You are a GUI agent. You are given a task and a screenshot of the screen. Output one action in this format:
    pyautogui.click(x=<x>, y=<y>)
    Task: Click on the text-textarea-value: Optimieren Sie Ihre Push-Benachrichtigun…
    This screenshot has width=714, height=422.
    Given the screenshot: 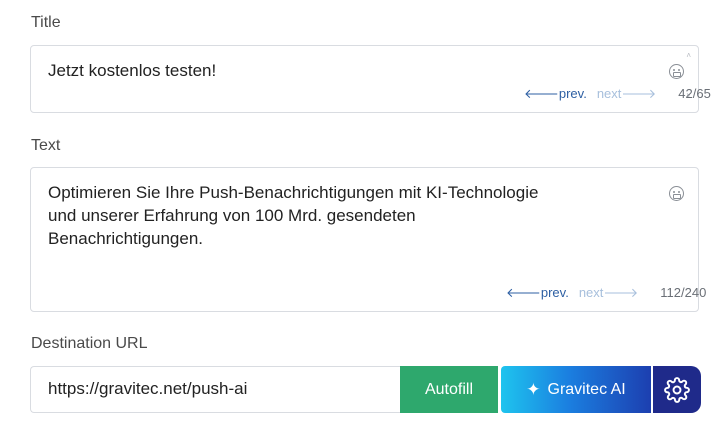 What is the action you would take?
    pyautogui.click(x=293, y=215)
    